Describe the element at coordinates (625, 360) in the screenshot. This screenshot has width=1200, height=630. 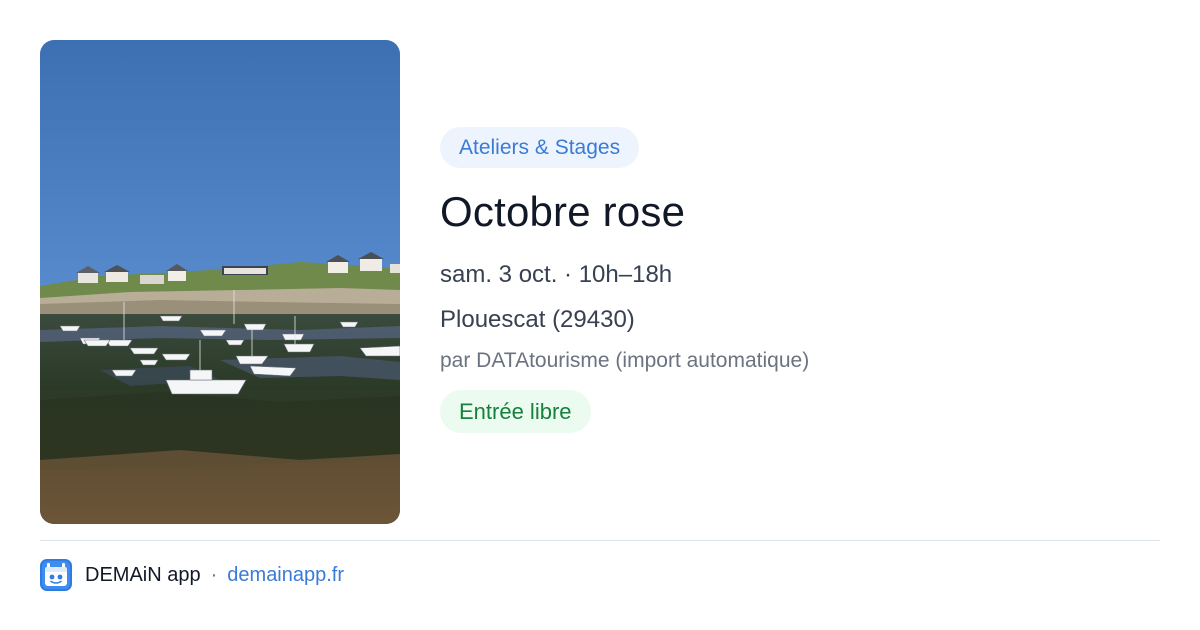
I see `event-source: par DATAtourisme (import automatique)` at that location.